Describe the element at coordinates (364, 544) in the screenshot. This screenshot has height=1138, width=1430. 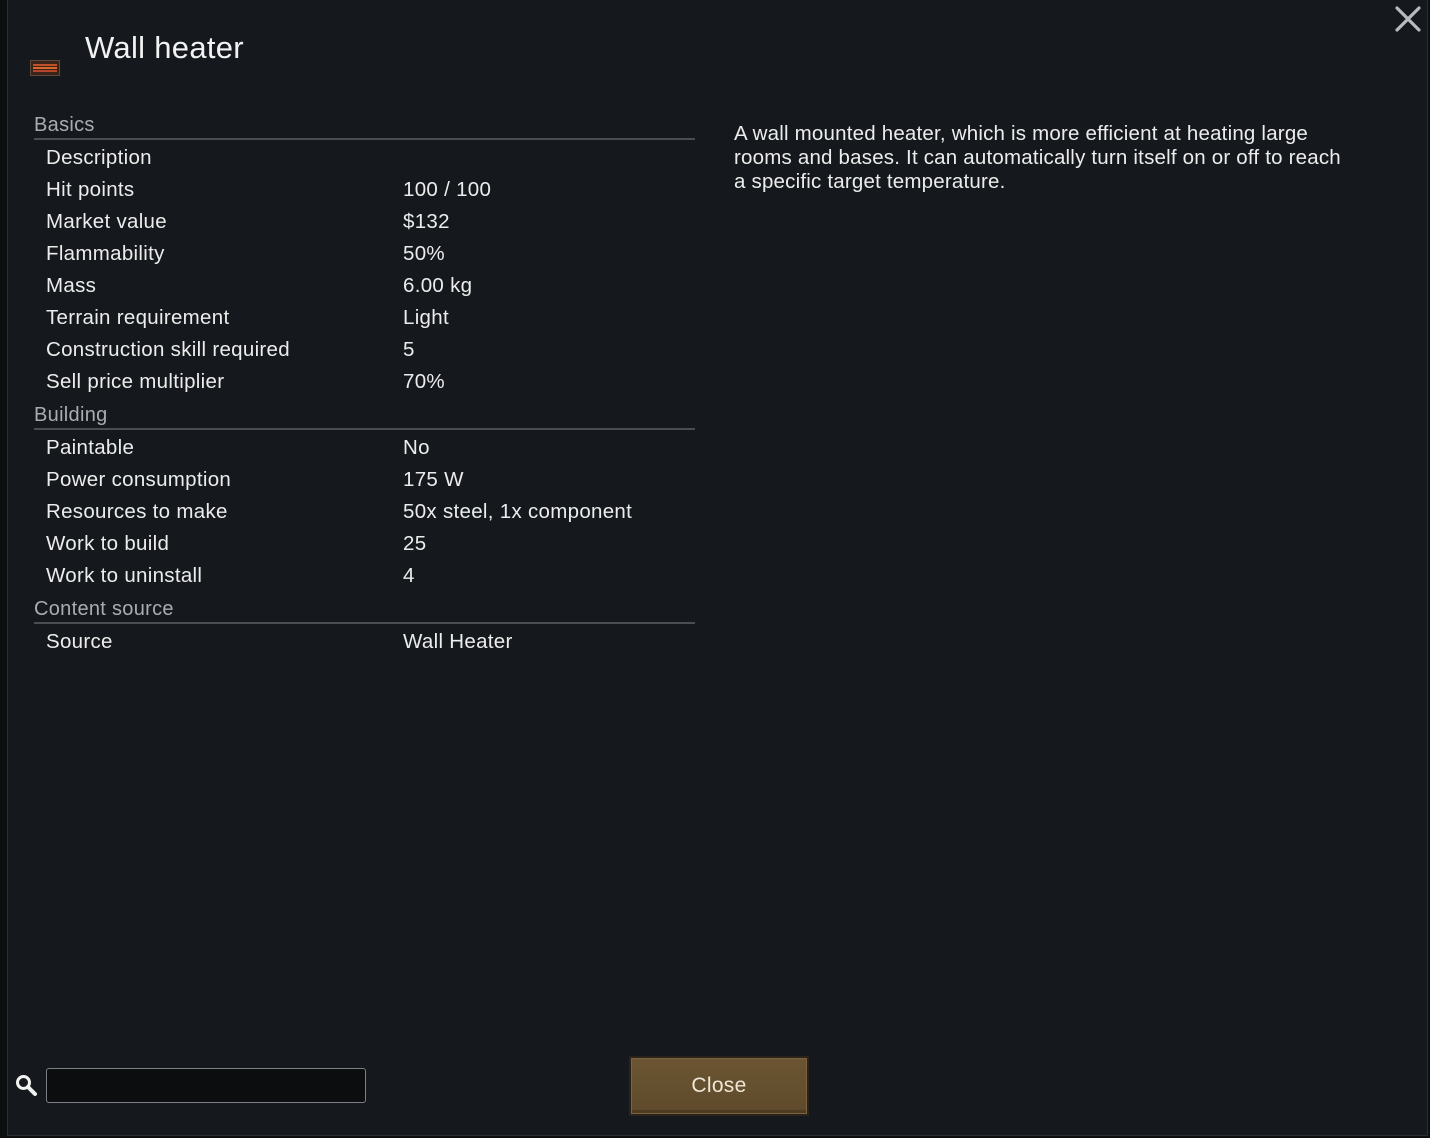
I see `stat-row-work-to-build: Work to build 25` at that location.